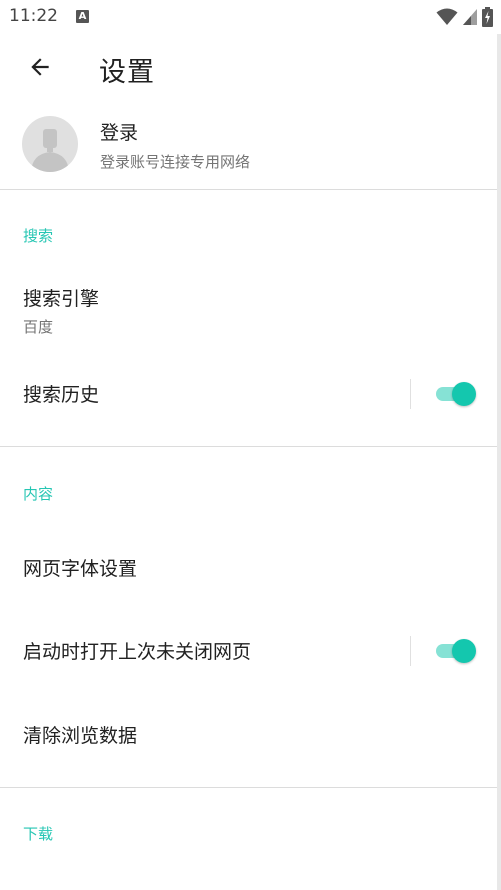 Image resolution: width=501 pixels, height=890 pixels. I want to click on arrow-left-icon, so click(40, 67).